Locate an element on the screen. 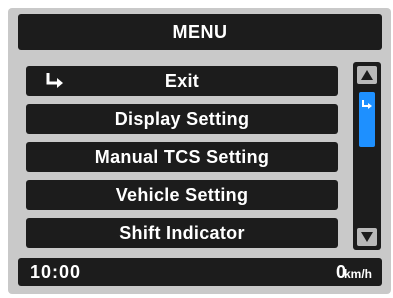 The height and width of the screenshot is (298, 393). menu-item-exit: Exit is located at coordinates (182, 81).